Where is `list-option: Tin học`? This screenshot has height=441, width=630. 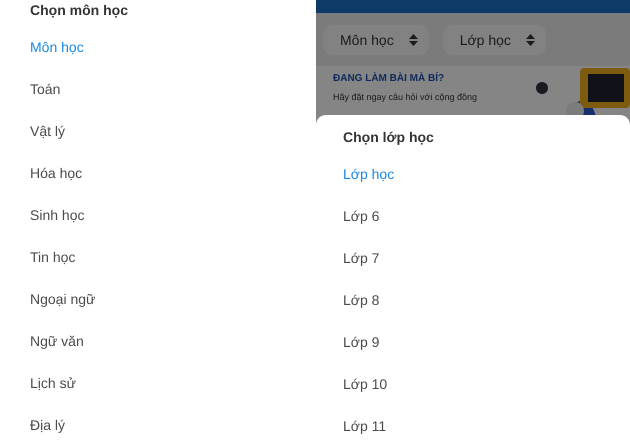 list-option: Tin học is located at coordinates (158, 257).